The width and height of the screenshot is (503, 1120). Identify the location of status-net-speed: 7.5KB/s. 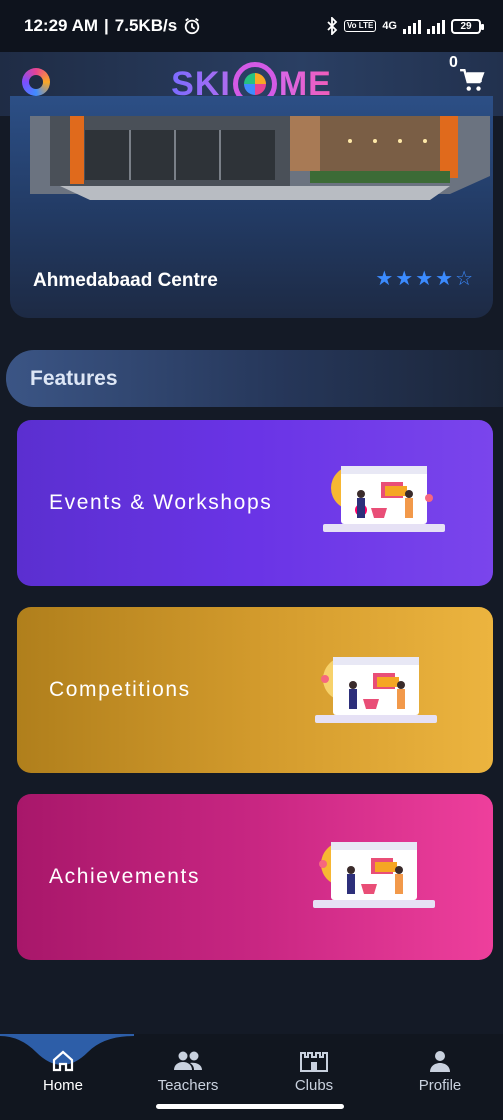
(146, 25).